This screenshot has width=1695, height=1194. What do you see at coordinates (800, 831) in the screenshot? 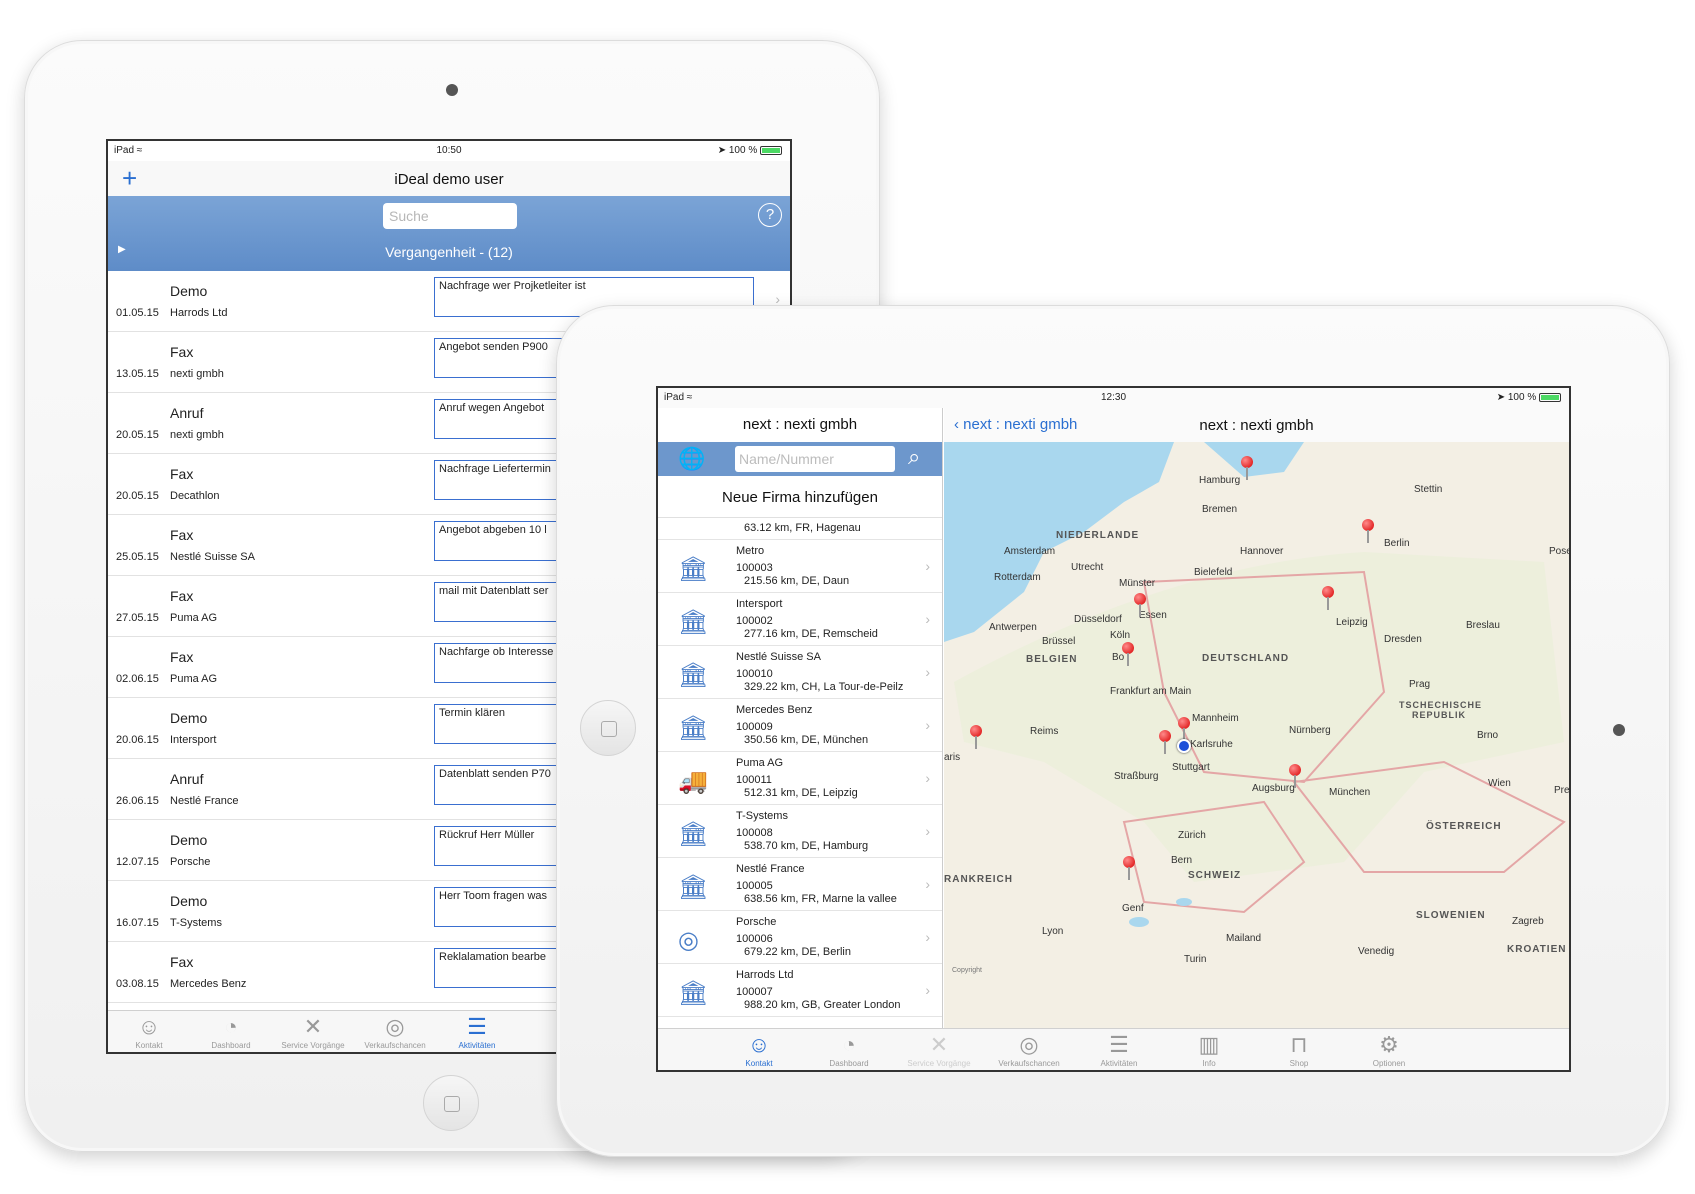
I see `list-item: 🏛 T-Systems 100008 538.70 km, DE, Hamburg ›` at bounding box center [800, 831].